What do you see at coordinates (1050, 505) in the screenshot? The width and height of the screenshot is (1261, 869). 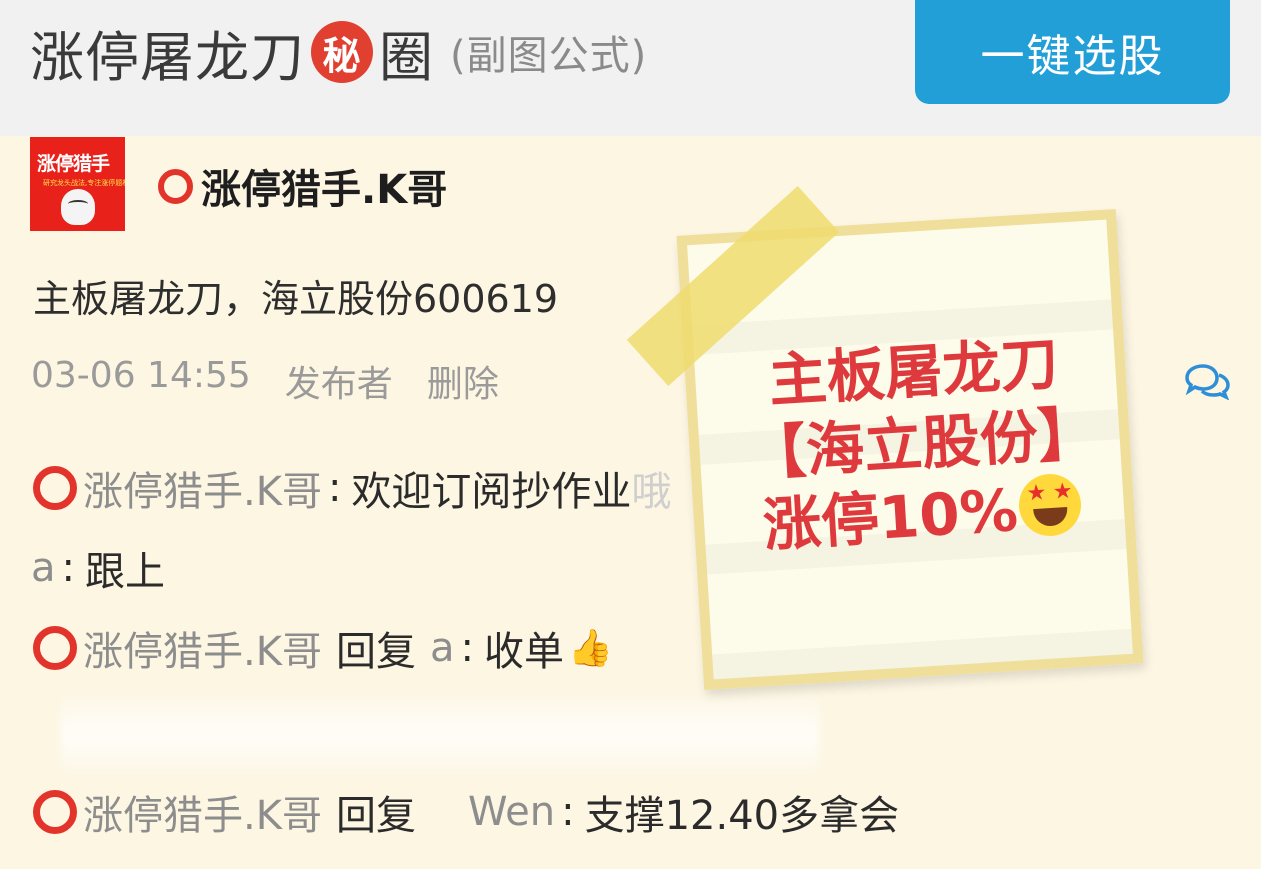 I see `star-struck-emoji` at bounding box center [1050, 505].